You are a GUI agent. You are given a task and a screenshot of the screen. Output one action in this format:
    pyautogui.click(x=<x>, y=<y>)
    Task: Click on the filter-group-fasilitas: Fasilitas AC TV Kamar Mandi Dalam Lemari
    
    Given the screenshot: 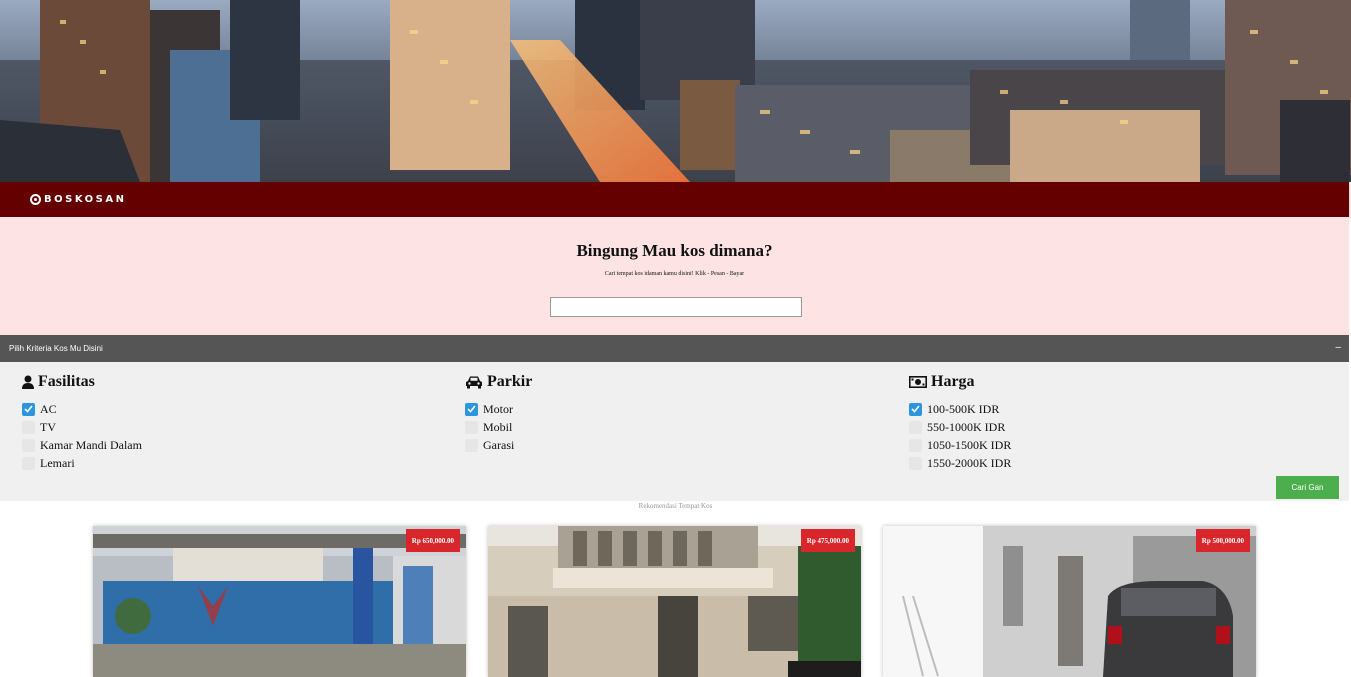 What is the action you would take?
    pyautogui.click(x=82, y=422)
    